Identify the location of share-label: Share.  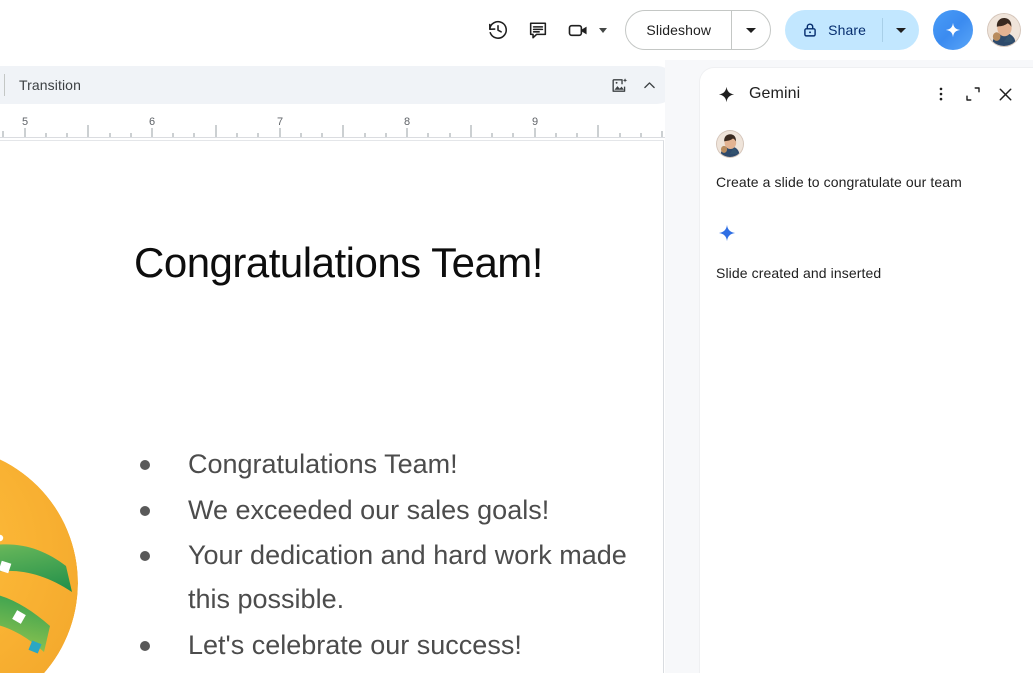
(847, 30).